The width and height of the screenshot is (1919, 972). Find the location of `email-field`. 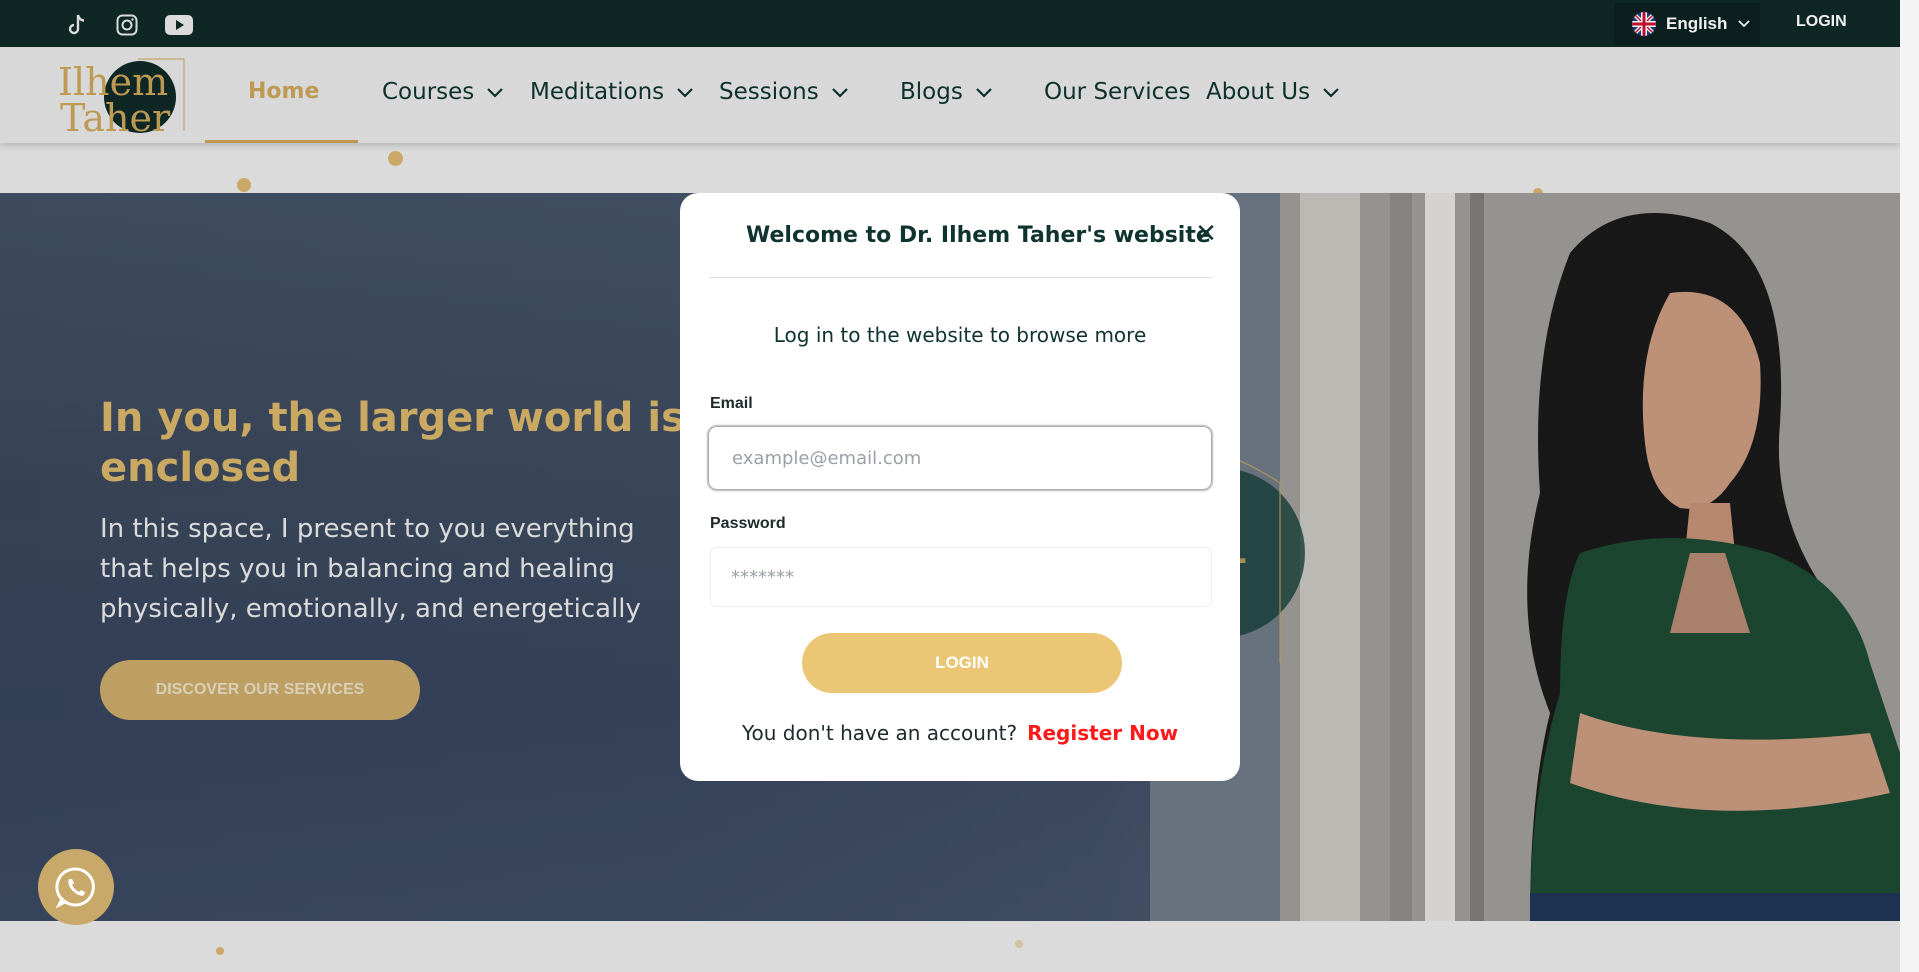

email-field is located at coordinates (960, 458).